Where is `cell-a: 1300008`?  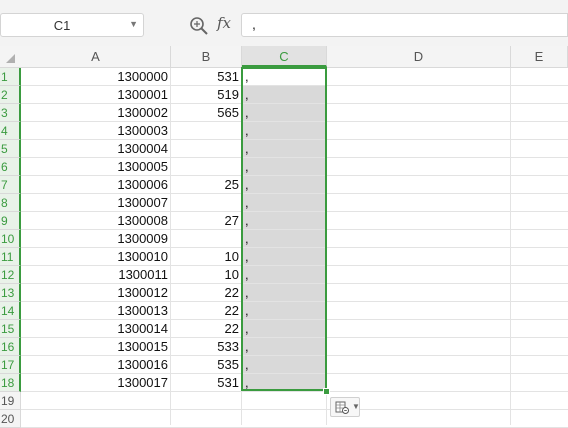
cell-a: 1300008 is located at coordinates (96, 221).